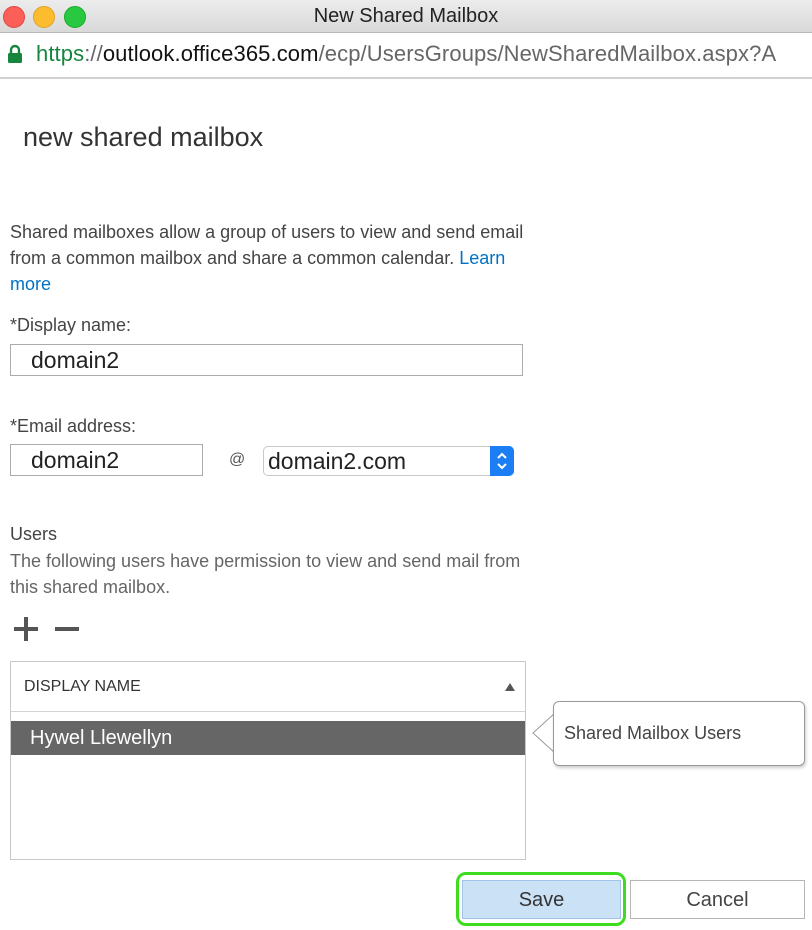 The width and height of the screenshot is (812, 930). I want to click on url-path: /ecp/UsersGroups/NewSharedMailbox.aspx?A, so click(547, 53).